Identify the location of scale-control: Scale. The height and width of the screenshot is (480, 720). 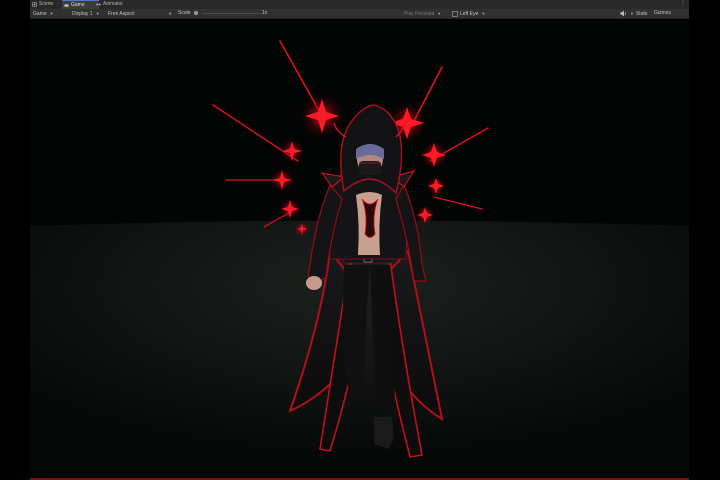
(188, 13).